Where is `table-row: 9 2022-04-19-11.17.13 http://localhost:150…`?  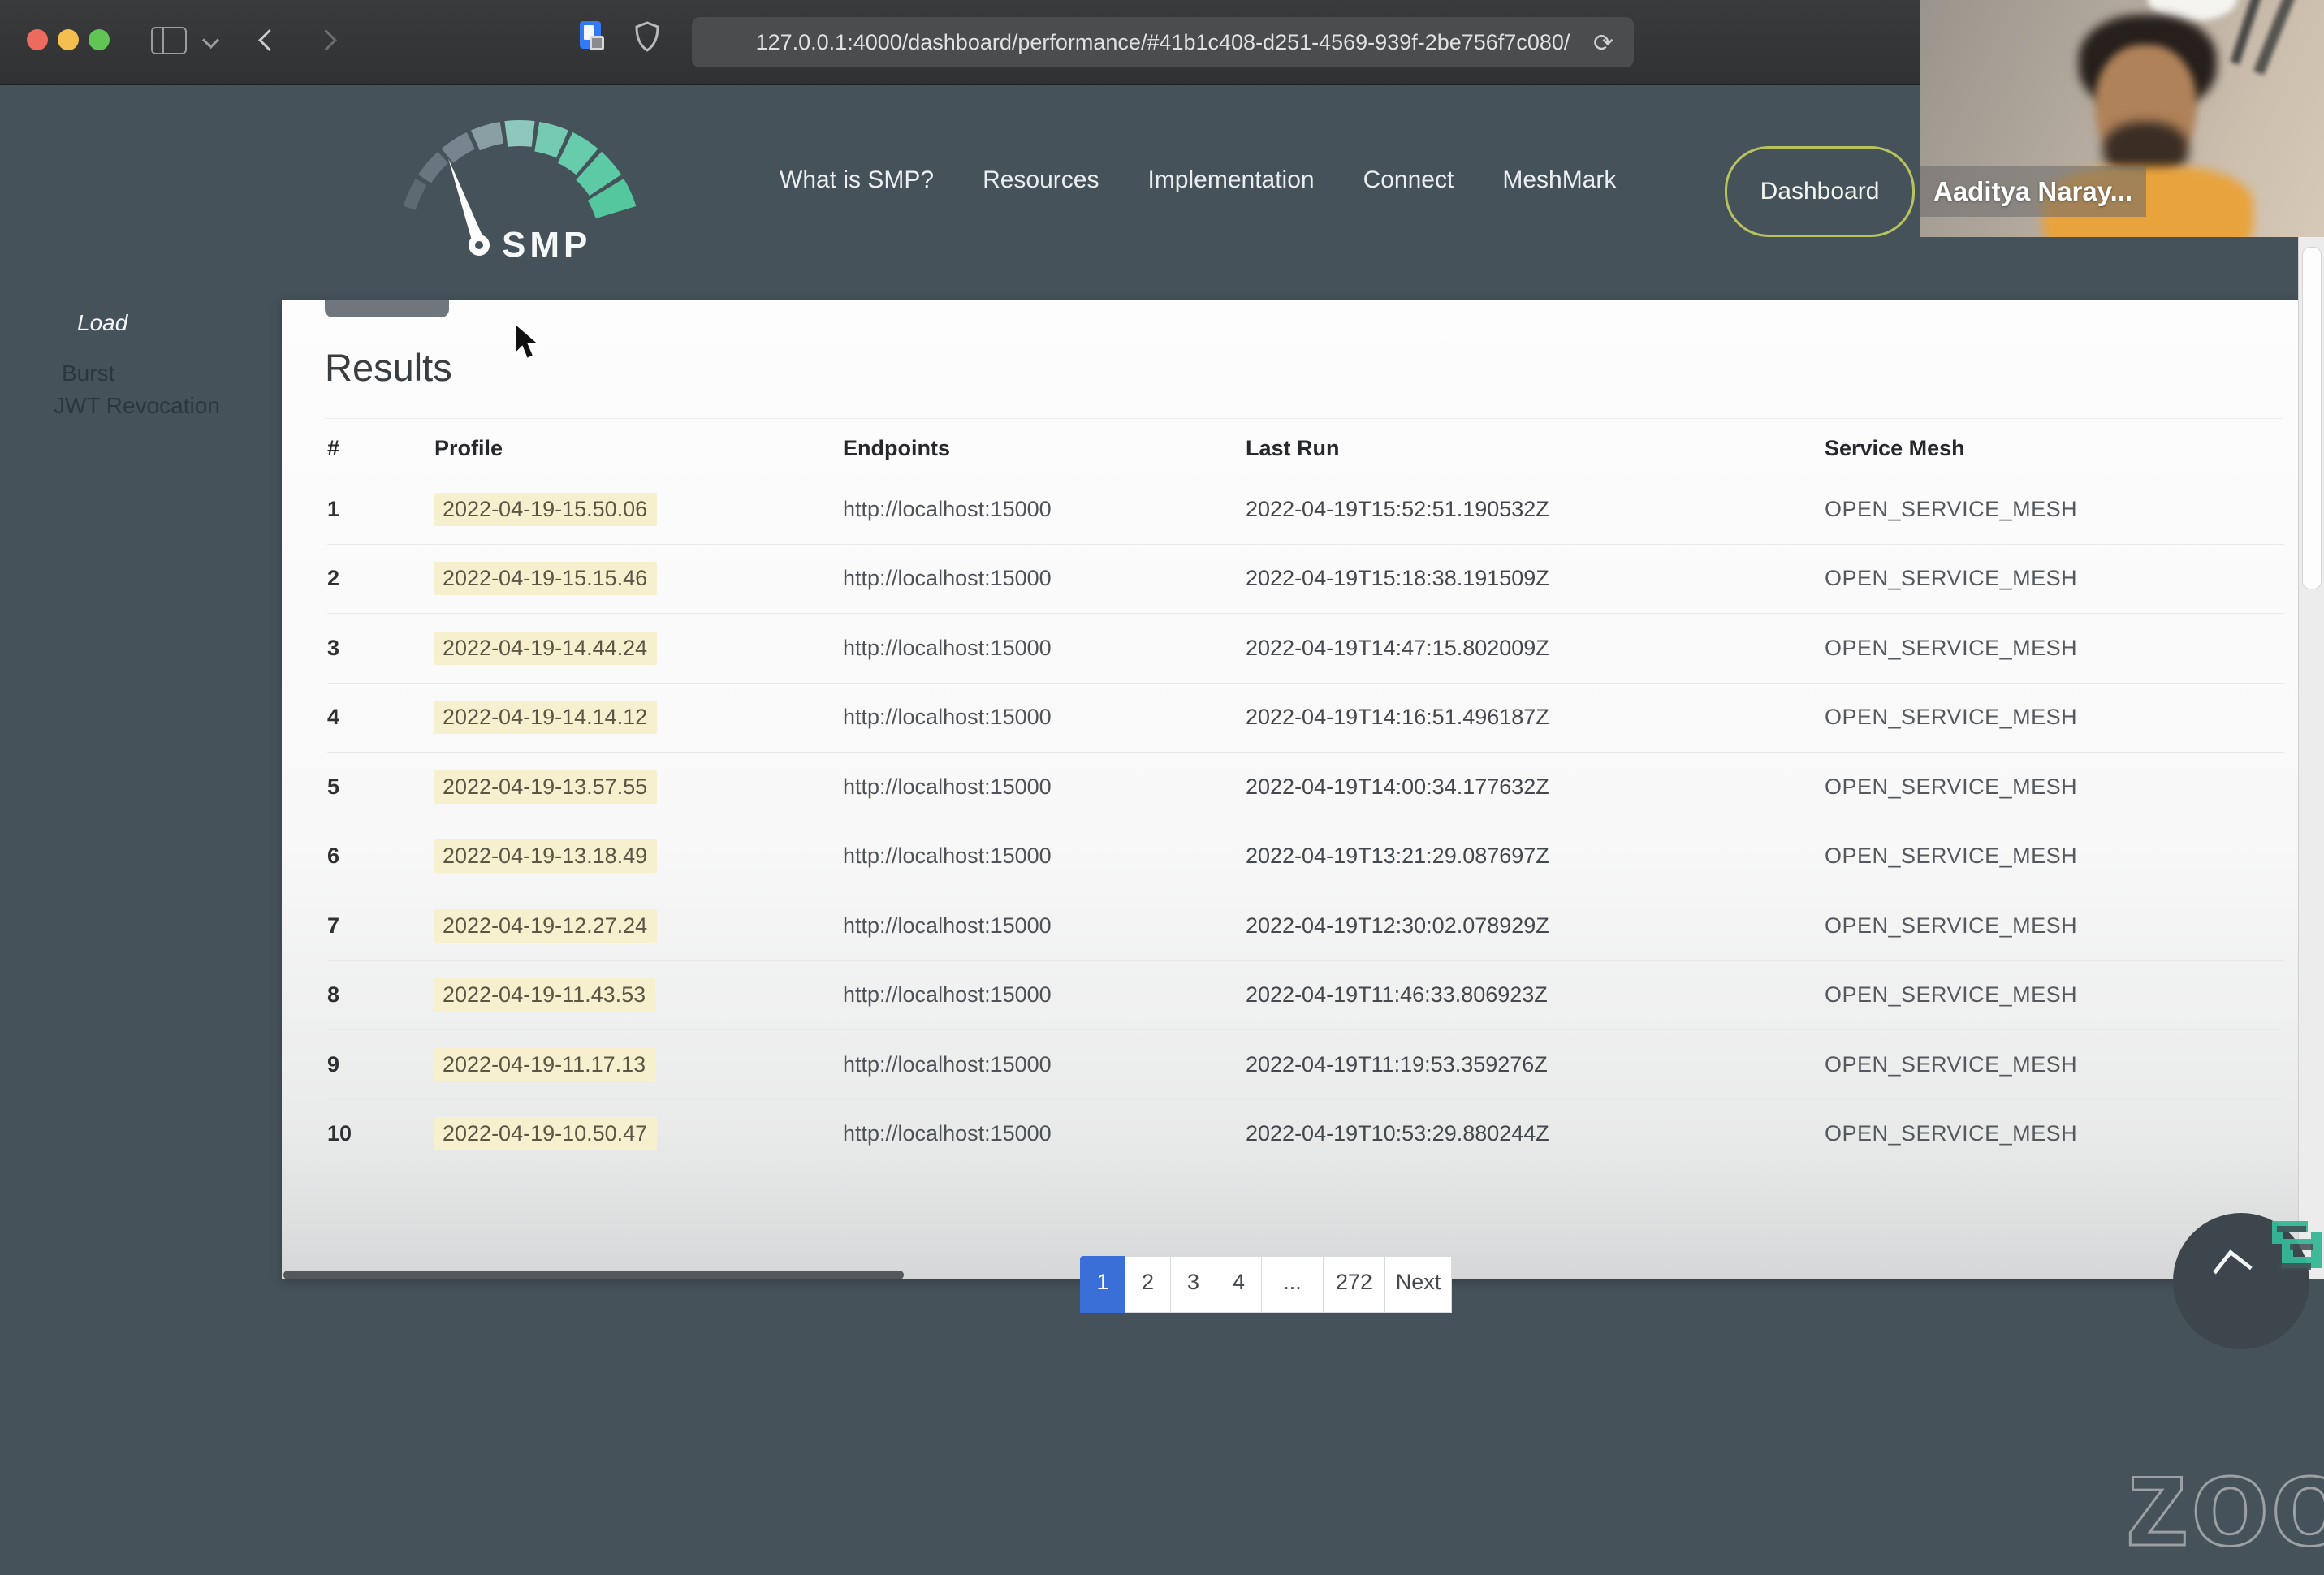
table-row: 9 2022-04-19-11.17.13 http://localhost:150… is located at coordinates (1306, 1065).